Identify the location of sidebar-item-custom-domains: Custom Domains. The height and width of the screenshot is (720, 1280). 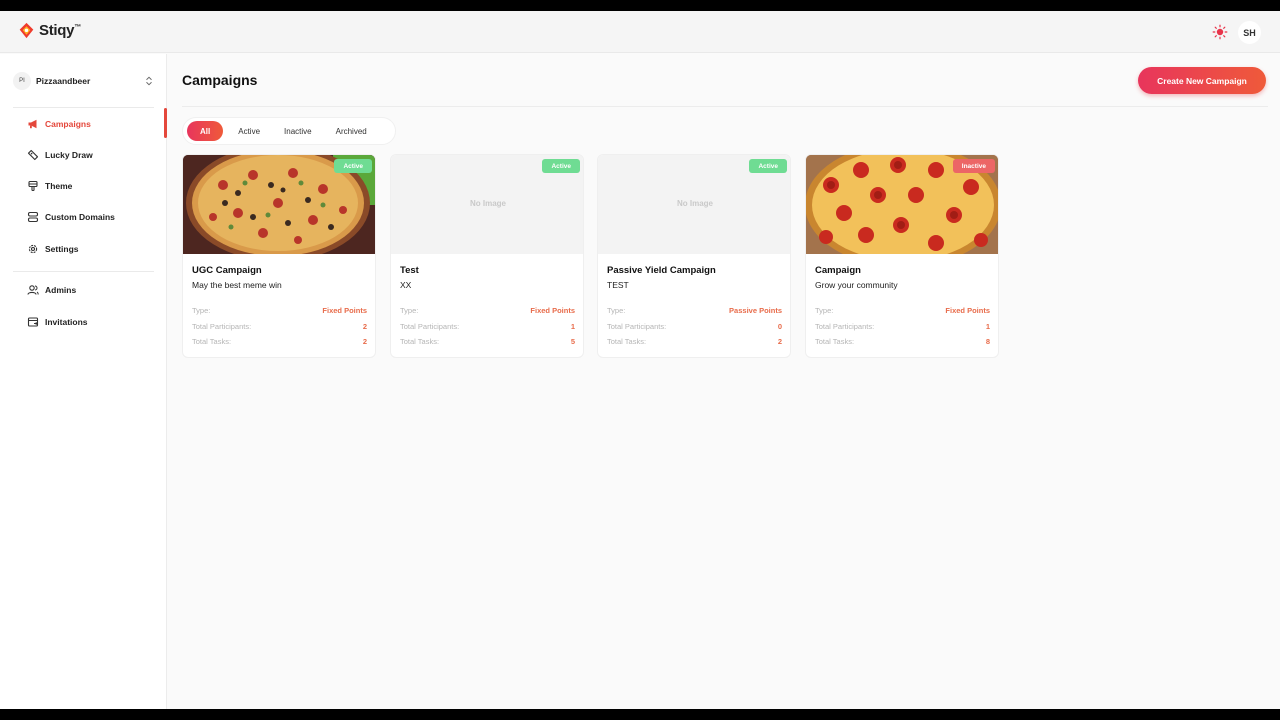
(71, 217).